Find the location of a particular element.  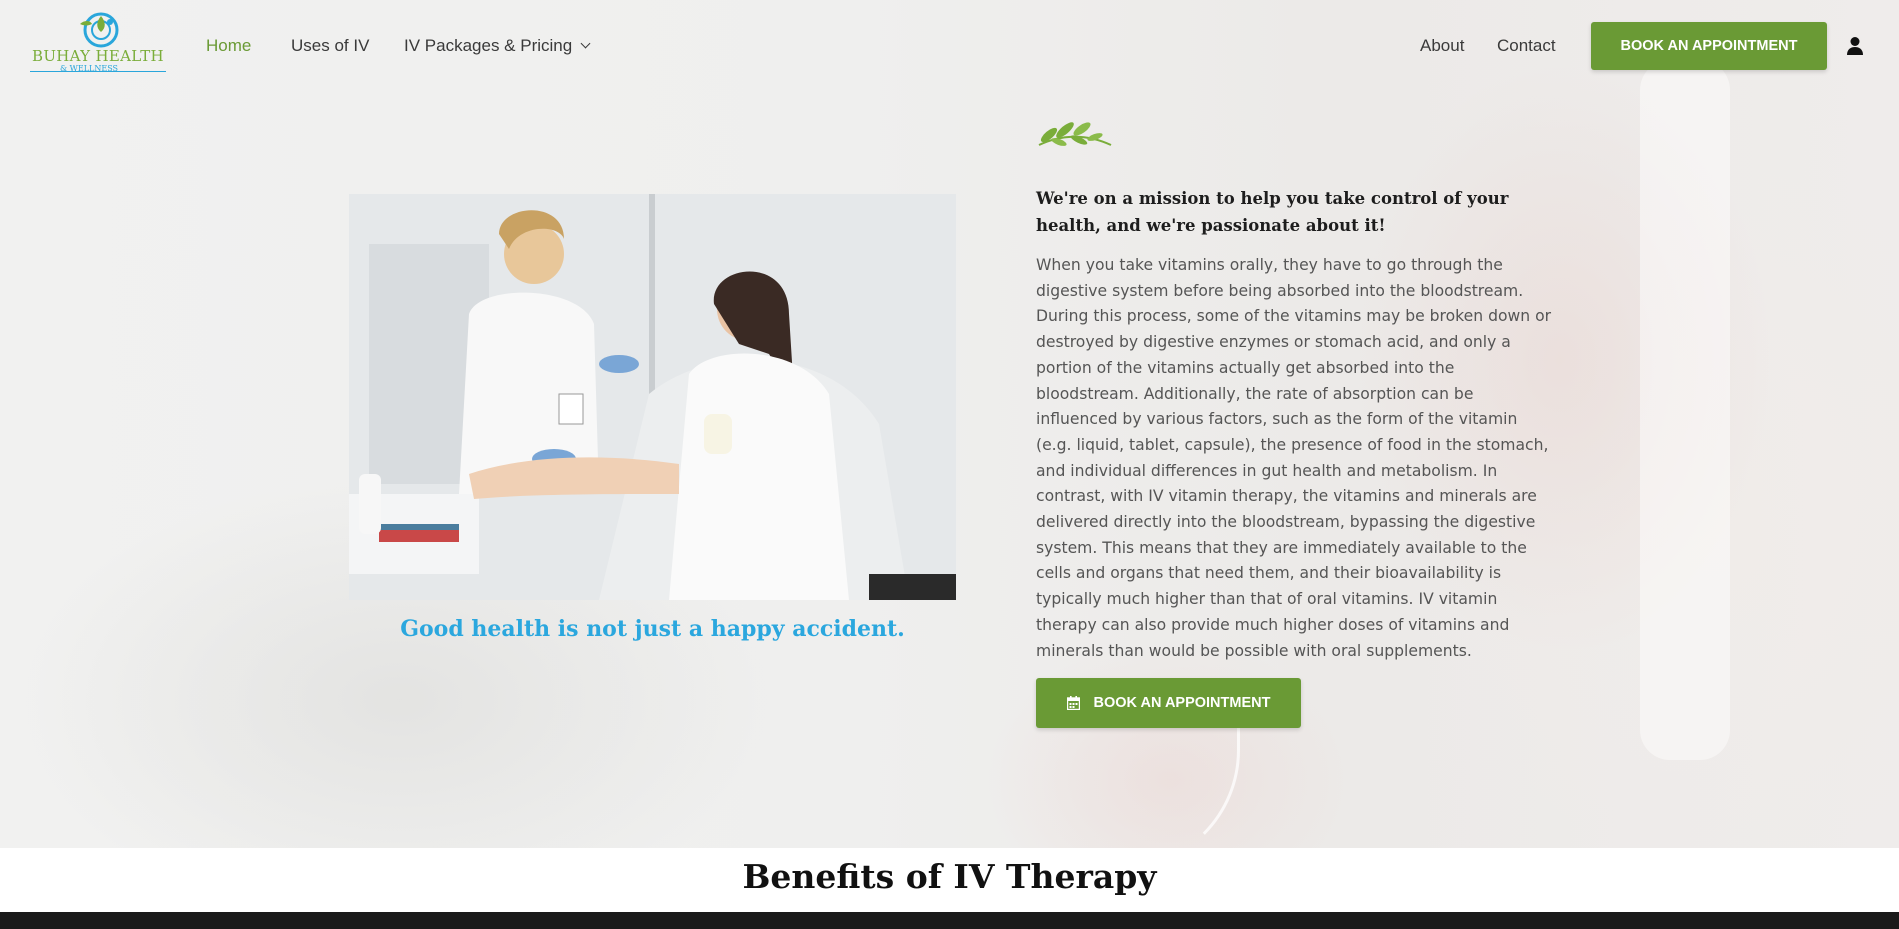

nav-iv-packages-pricing: IV Packages & Pricing is located at coordinates (497, 46).